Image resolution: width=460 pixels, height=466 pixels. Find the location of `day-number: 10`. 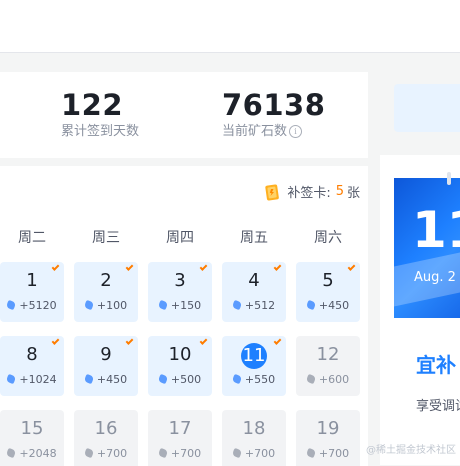

day-number: 10 is located at coordinates (180, 354).